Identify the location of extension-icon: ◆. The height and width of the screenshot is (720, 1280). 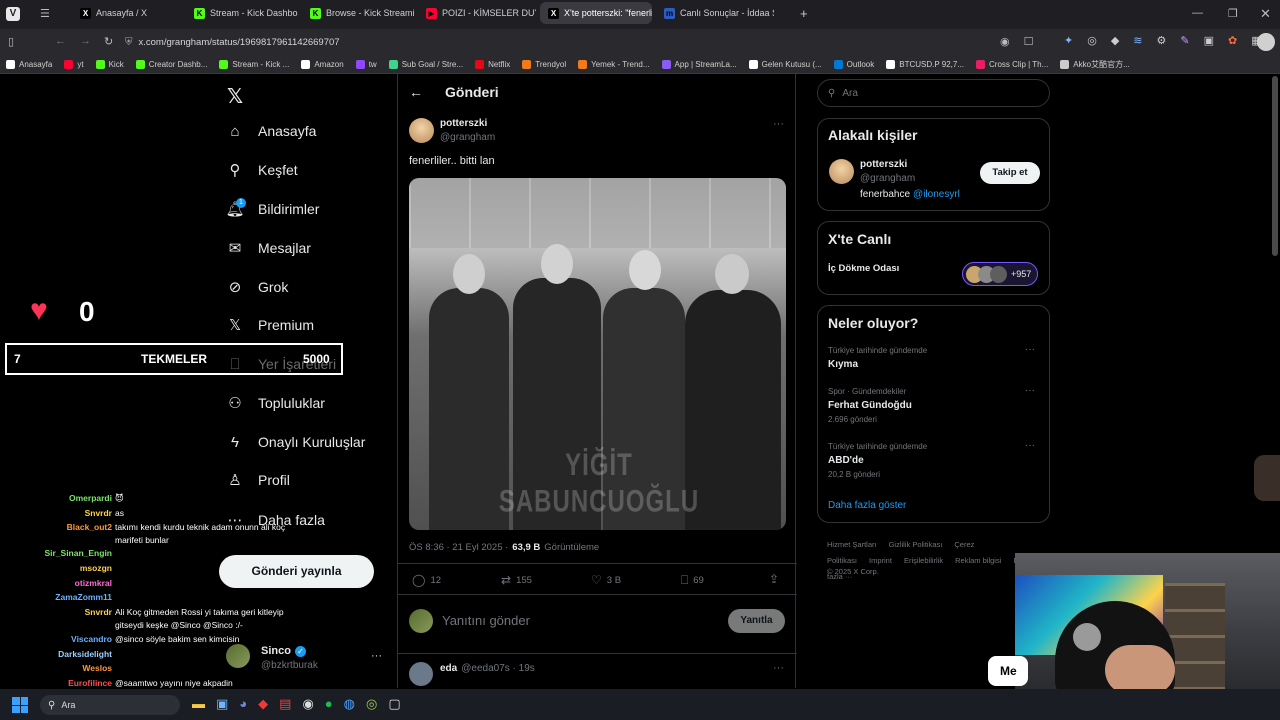
(1115, 40).